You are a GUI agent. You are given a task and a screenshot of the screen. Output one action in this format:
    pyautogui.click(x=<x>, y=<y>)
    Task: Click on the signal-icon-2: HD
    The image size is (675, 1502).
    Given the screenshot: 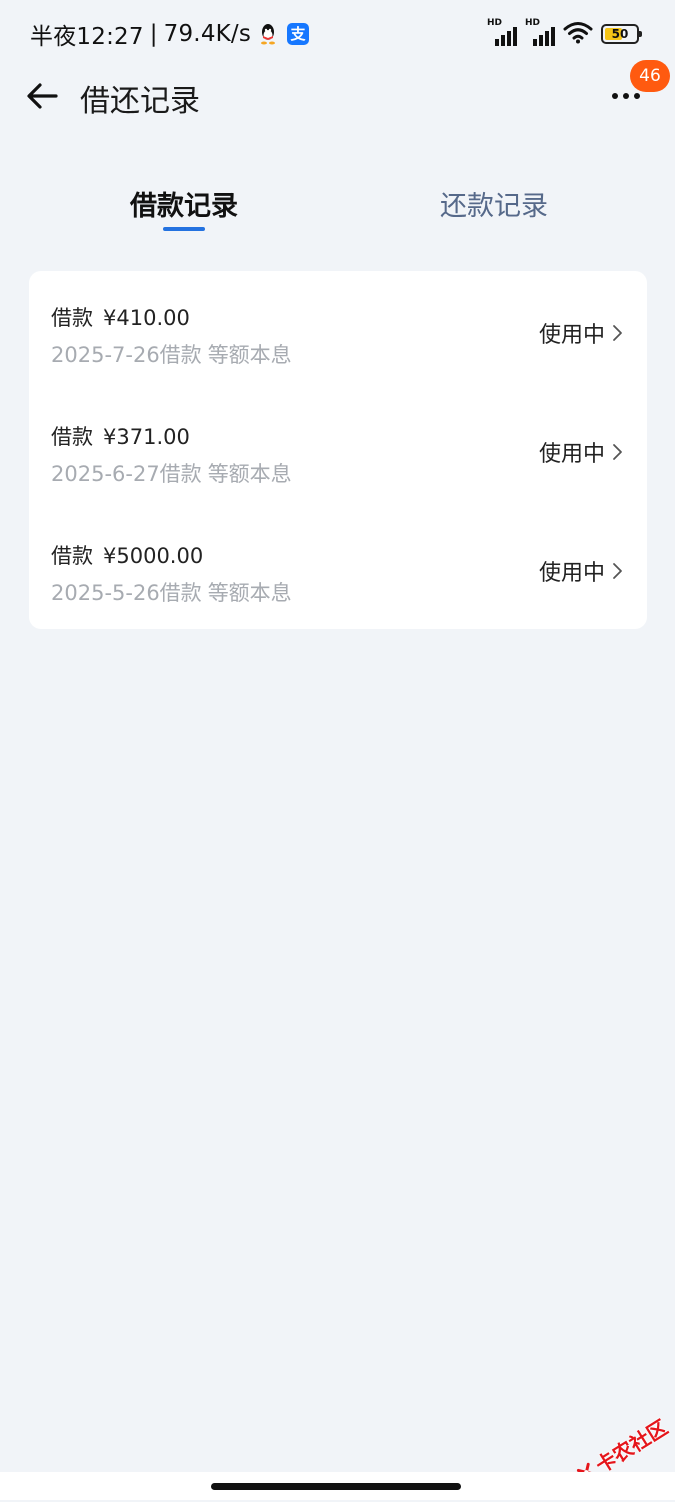 What is the action you would take?
    pyautogui.click(x=540, y=32)
    